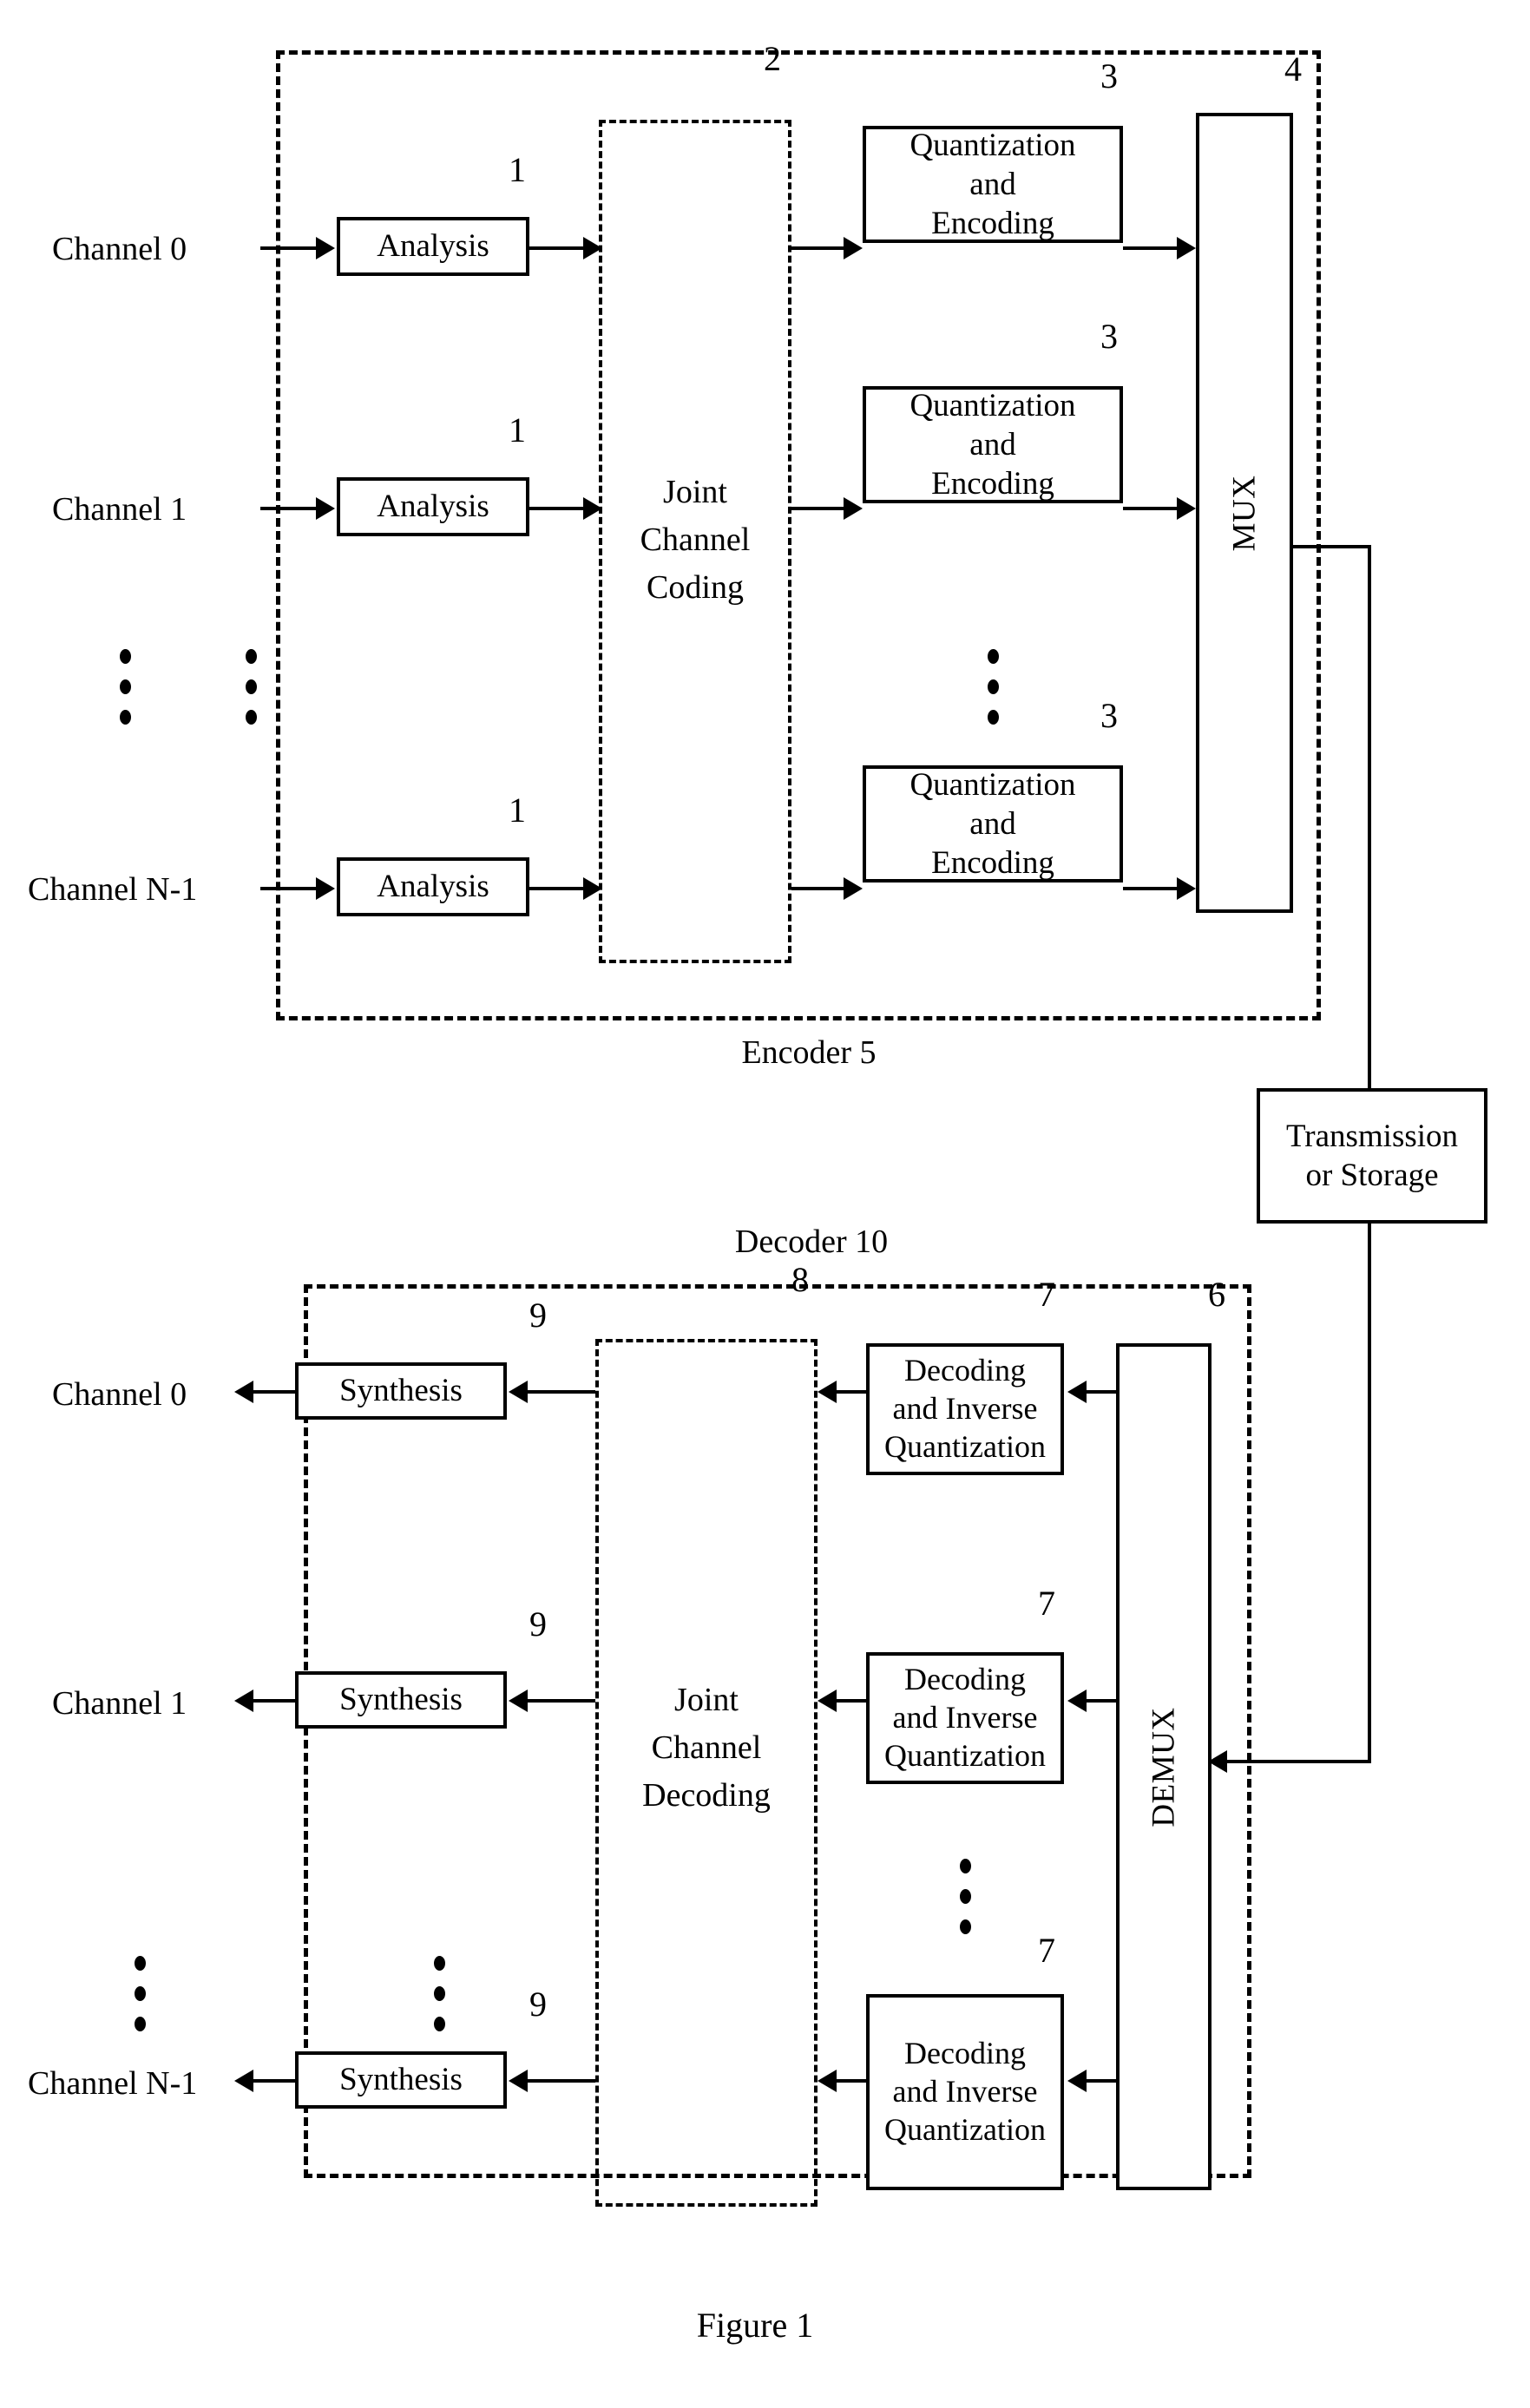  Describe the element at coordinates (119, 249) in the screenshot. I see `encoder-input-label-0: Channel 0` at that location.